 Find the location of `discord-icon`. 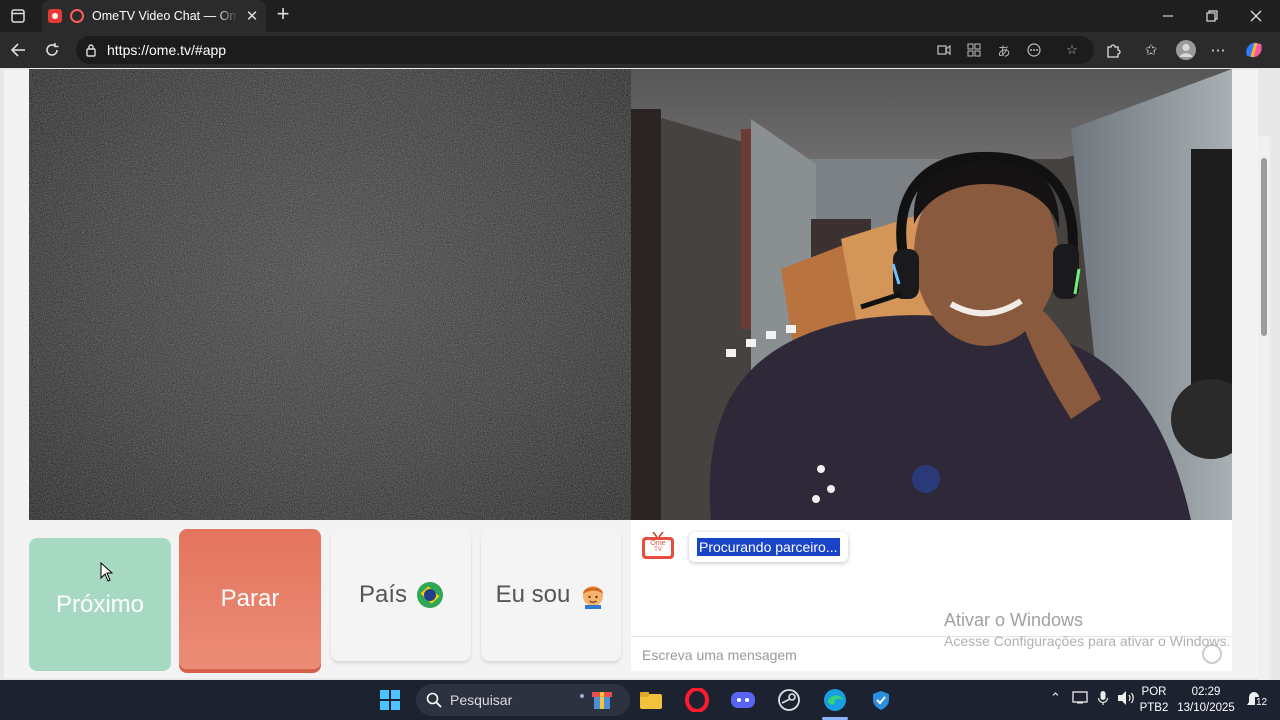

discord-icon is located at coordinates (743, 700).